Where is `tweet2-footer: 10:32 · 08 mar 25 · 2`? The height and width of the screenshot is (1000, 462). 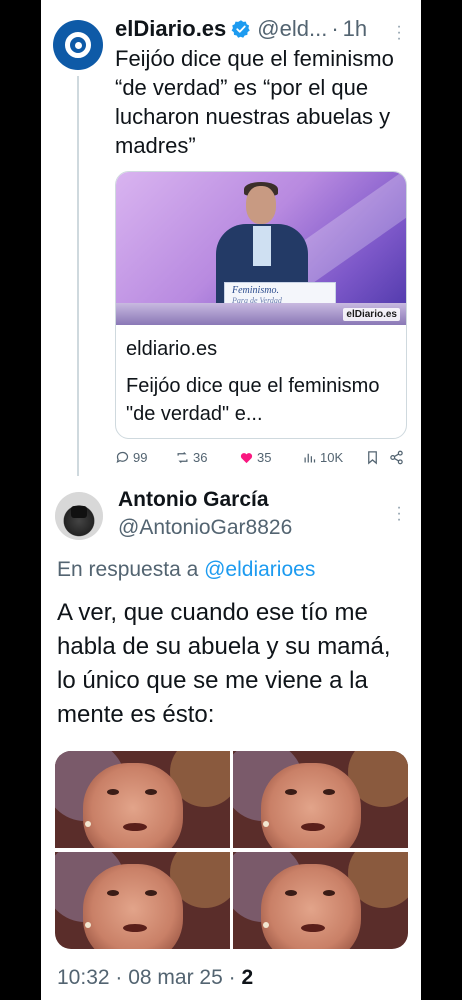 tweet2-footer: 10:32 · 08 mar 25 · 2 is located at coordinates (155, 978).